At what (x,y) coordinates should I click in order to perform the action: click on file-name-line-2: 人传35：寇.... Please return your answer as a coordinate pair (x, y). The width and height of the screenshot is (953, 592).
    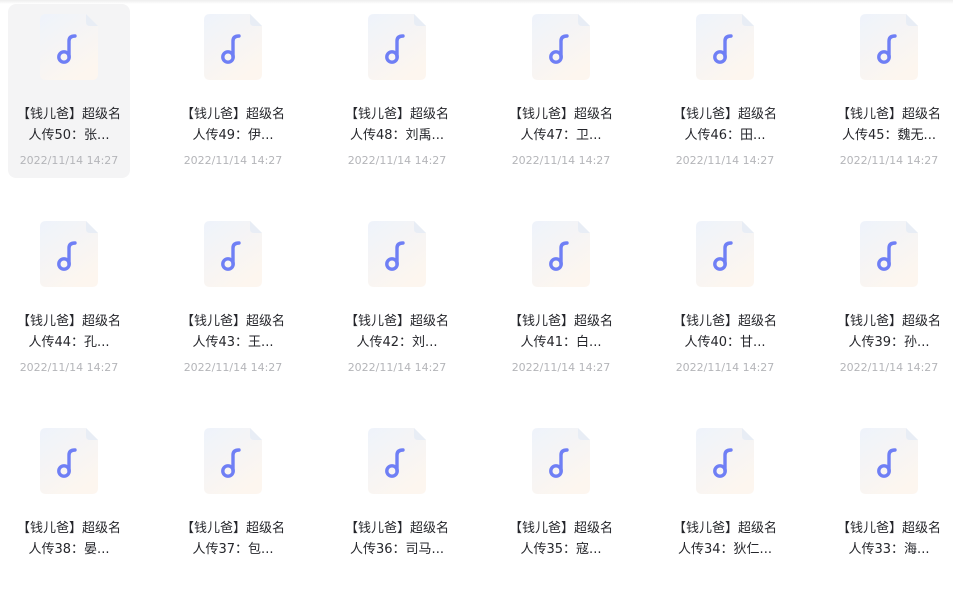
    Looking at the image, I should click on (561, 549).